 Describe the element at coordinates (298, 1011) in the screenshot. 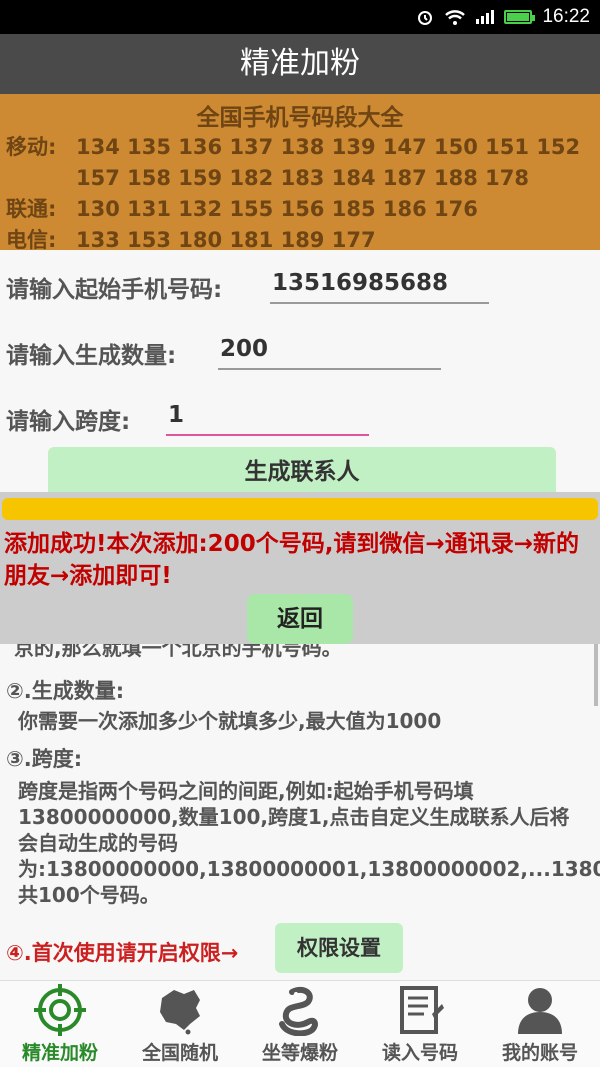

I see `snake-icon` at that location.